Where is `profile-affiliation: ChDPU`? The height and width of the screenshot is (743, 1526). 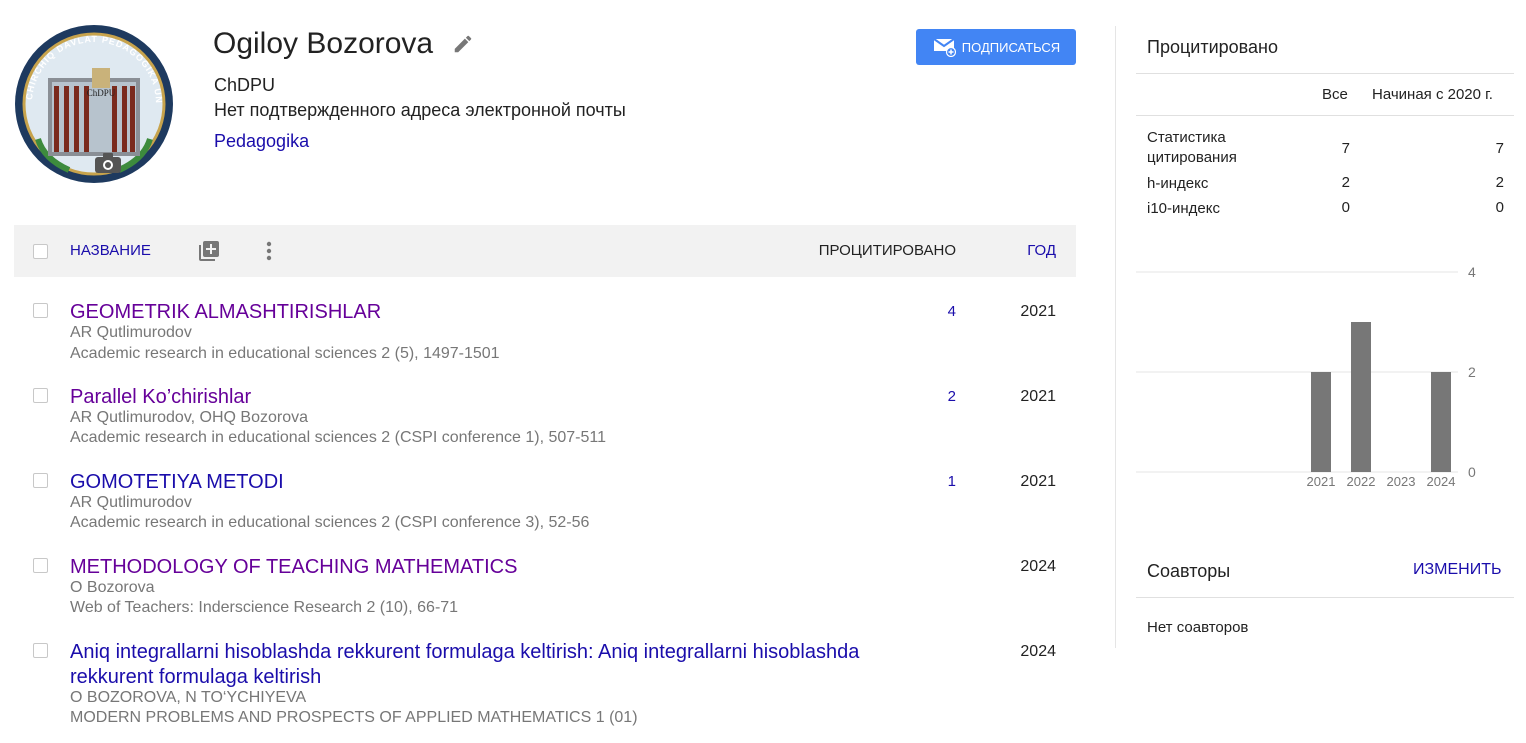 profile-affiliation: ChDPU is located at coordinates (245, 85).